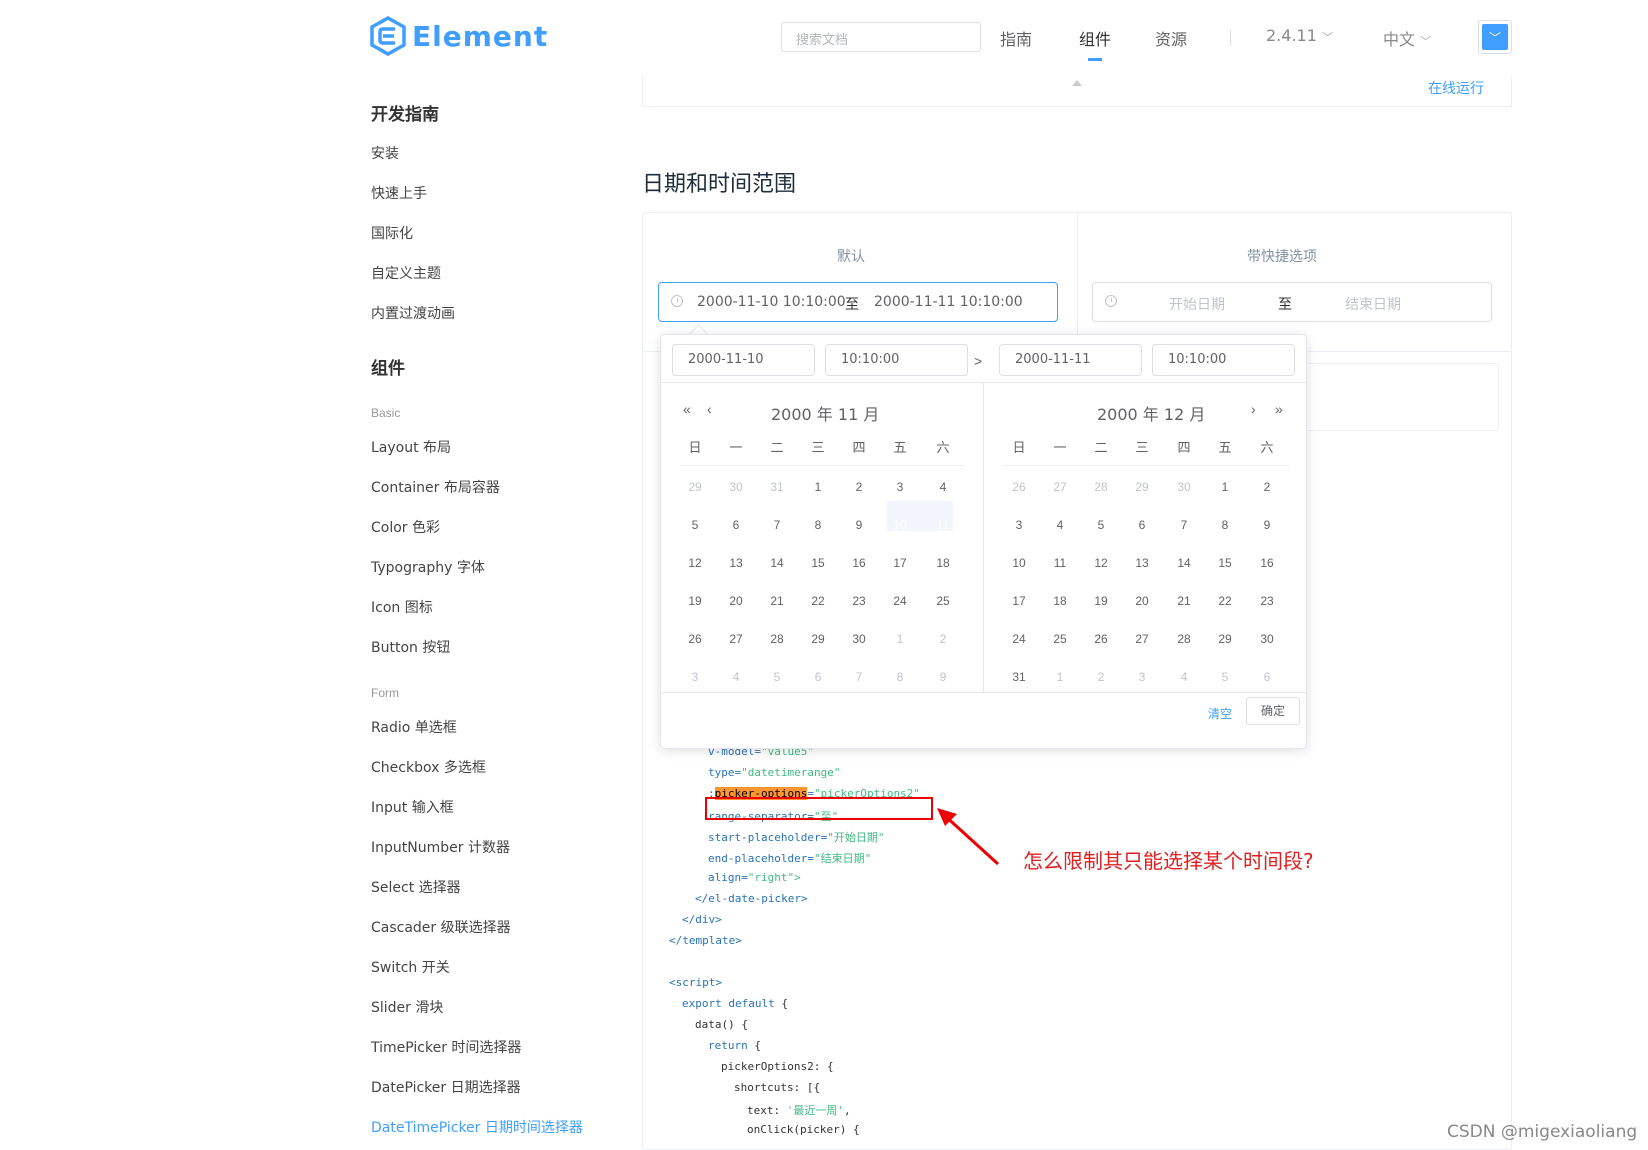 The image size is (1648, 1150). What do you see at coordinates (1299, 35) in the screenshot?
I see `version-select: 2.4.11 ﹀` at bounding box center [1299, 35].